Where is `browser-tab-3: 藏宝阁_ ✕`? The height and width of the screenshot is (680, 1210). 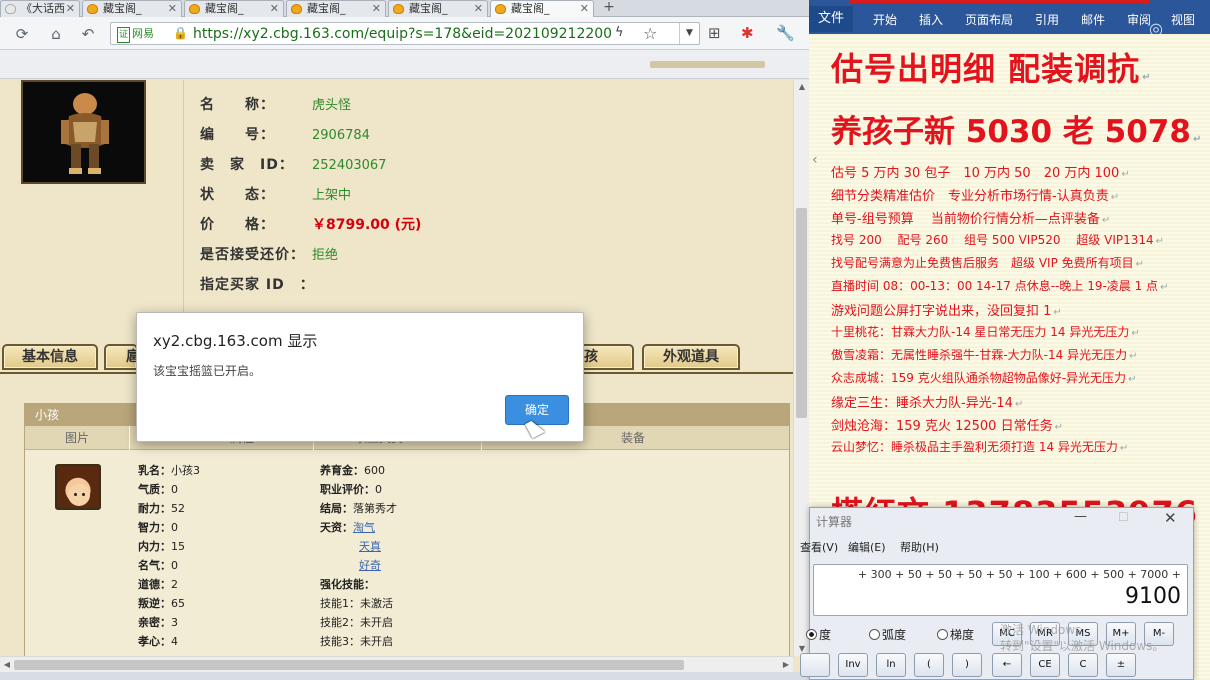 browser-tab-3: 藏宝阁_ ✕ is located at coordinates (234, 8).